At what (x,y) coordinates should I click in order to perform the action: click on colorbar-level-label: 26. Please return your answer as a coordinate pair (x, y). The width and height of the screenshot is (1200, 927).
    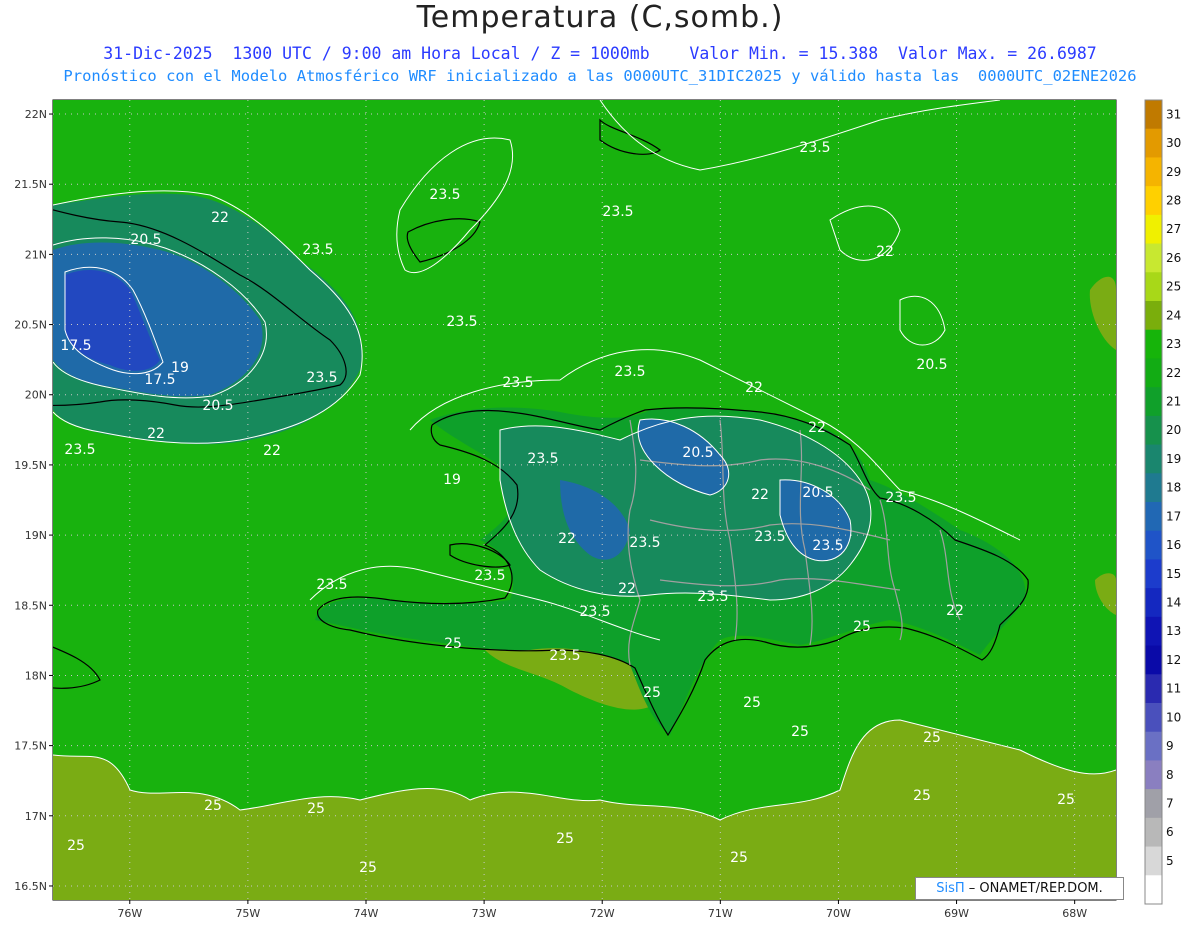
    Looking at the image, I should click on (1173, 258).